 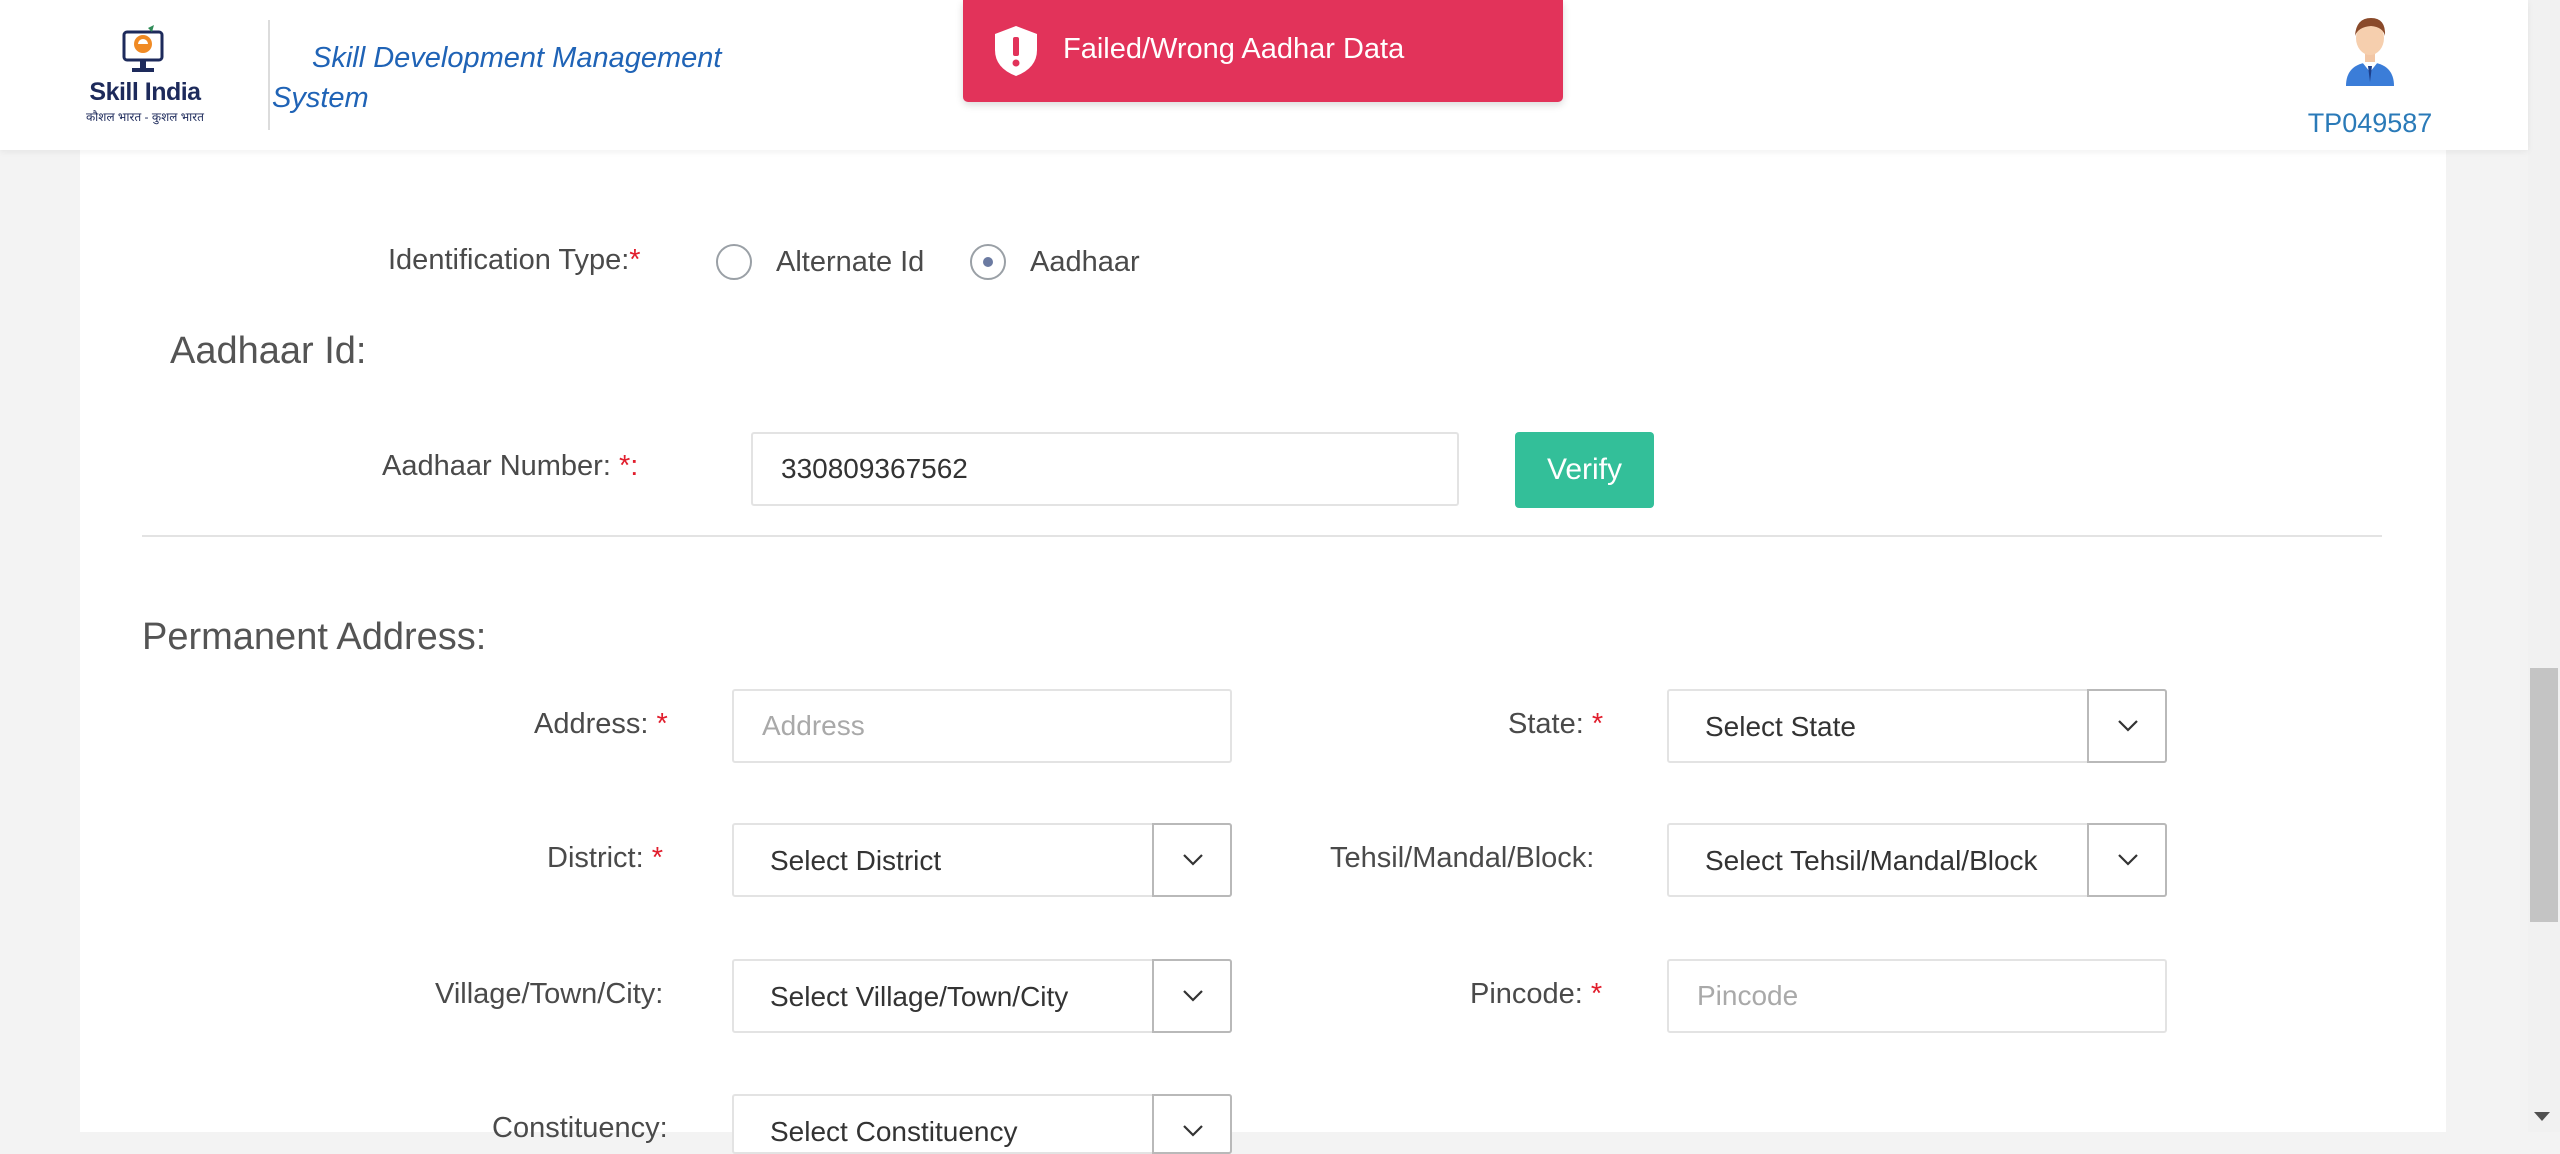 What do you see at coordinates (874, 468) in the screenshot?
I see `aadhaar-number-value: 330809367562` at bounding box center [874, 468].